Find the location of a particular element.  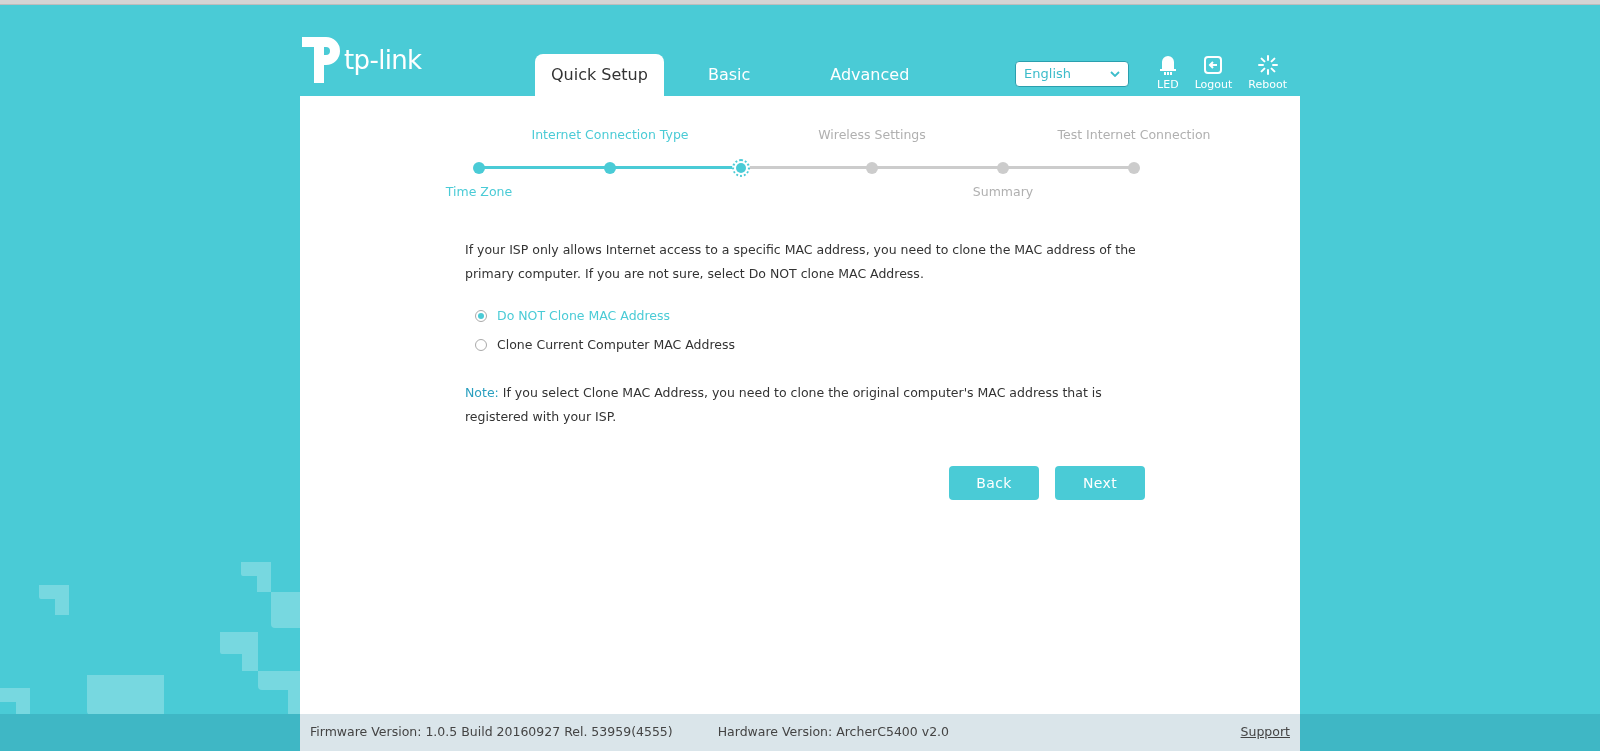

support-link: Support is located at coordinates (1265, 732).